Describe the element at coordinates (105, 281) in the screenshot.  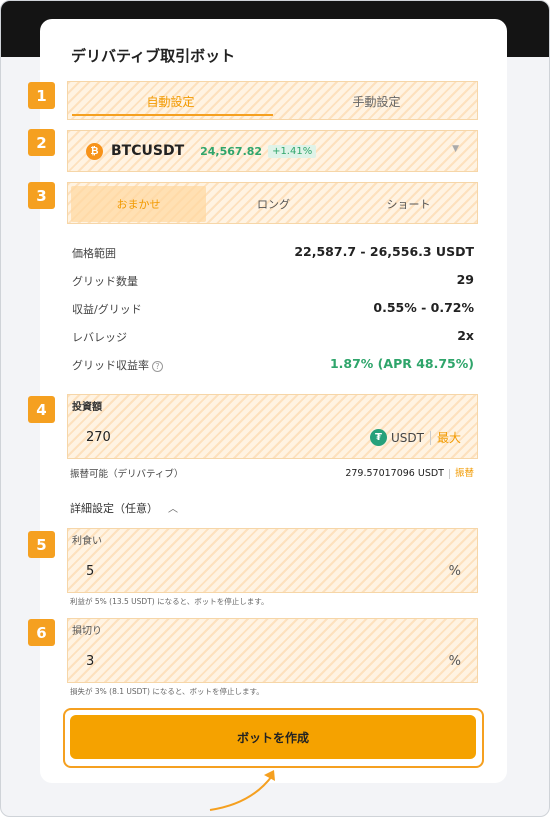
I see `grid-count-label: グリッド数量` at that location.